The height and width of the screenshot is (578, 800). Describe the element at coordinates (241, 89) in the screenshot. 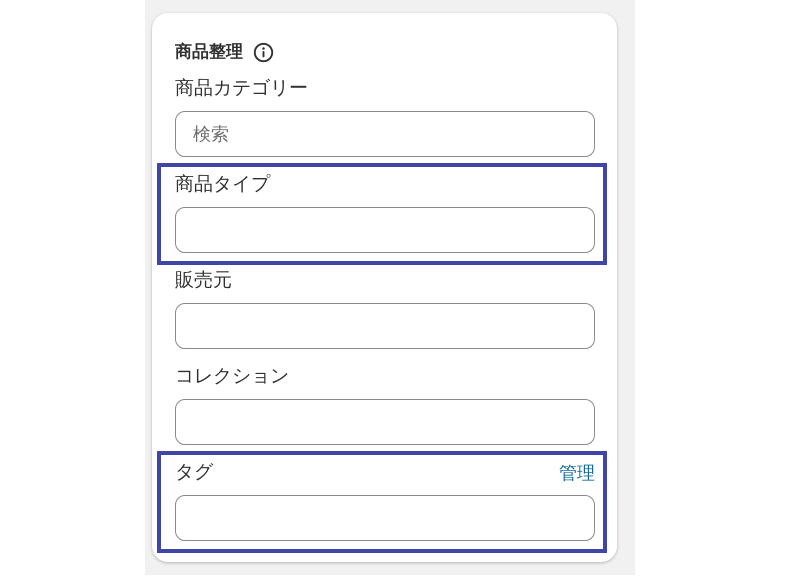

I see `field-label: 商品カテゴリー` at that location.